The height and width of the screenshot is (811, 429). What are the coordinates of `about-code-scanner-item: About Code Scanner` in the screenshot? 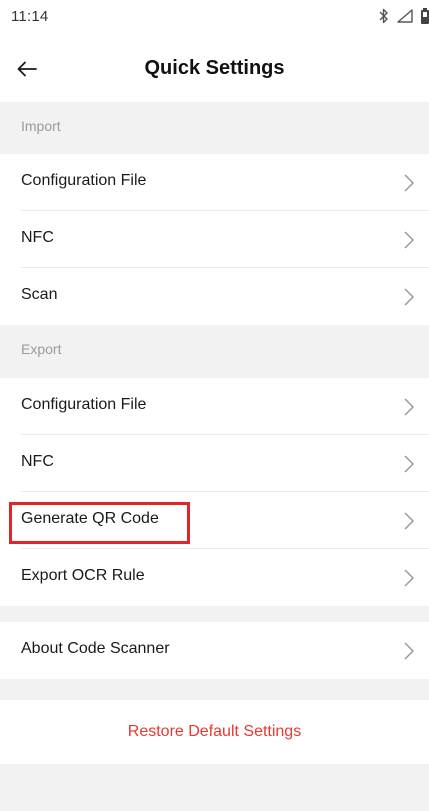 It's located at (214, 650).